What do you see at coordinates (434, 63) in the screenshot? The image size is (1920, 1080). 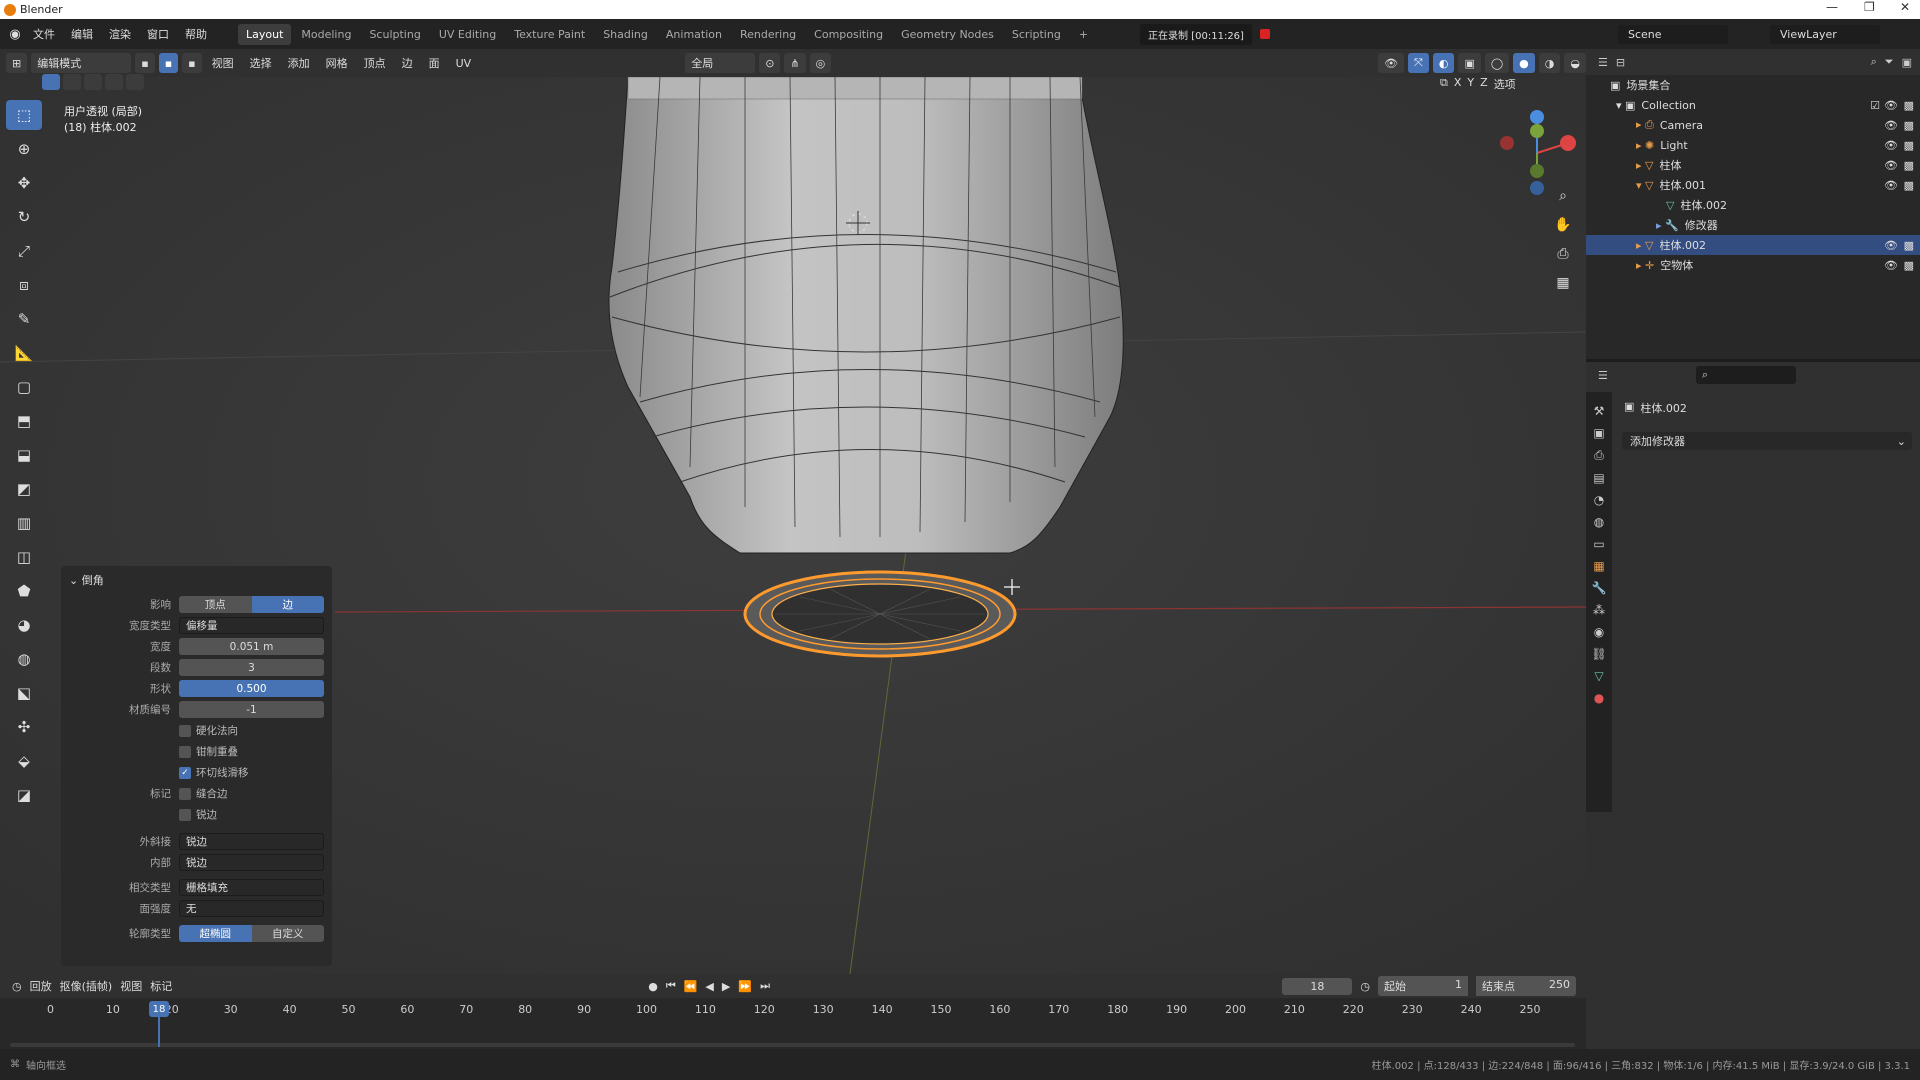 I see `menu-face: 面` at bounding box center [434, 63].